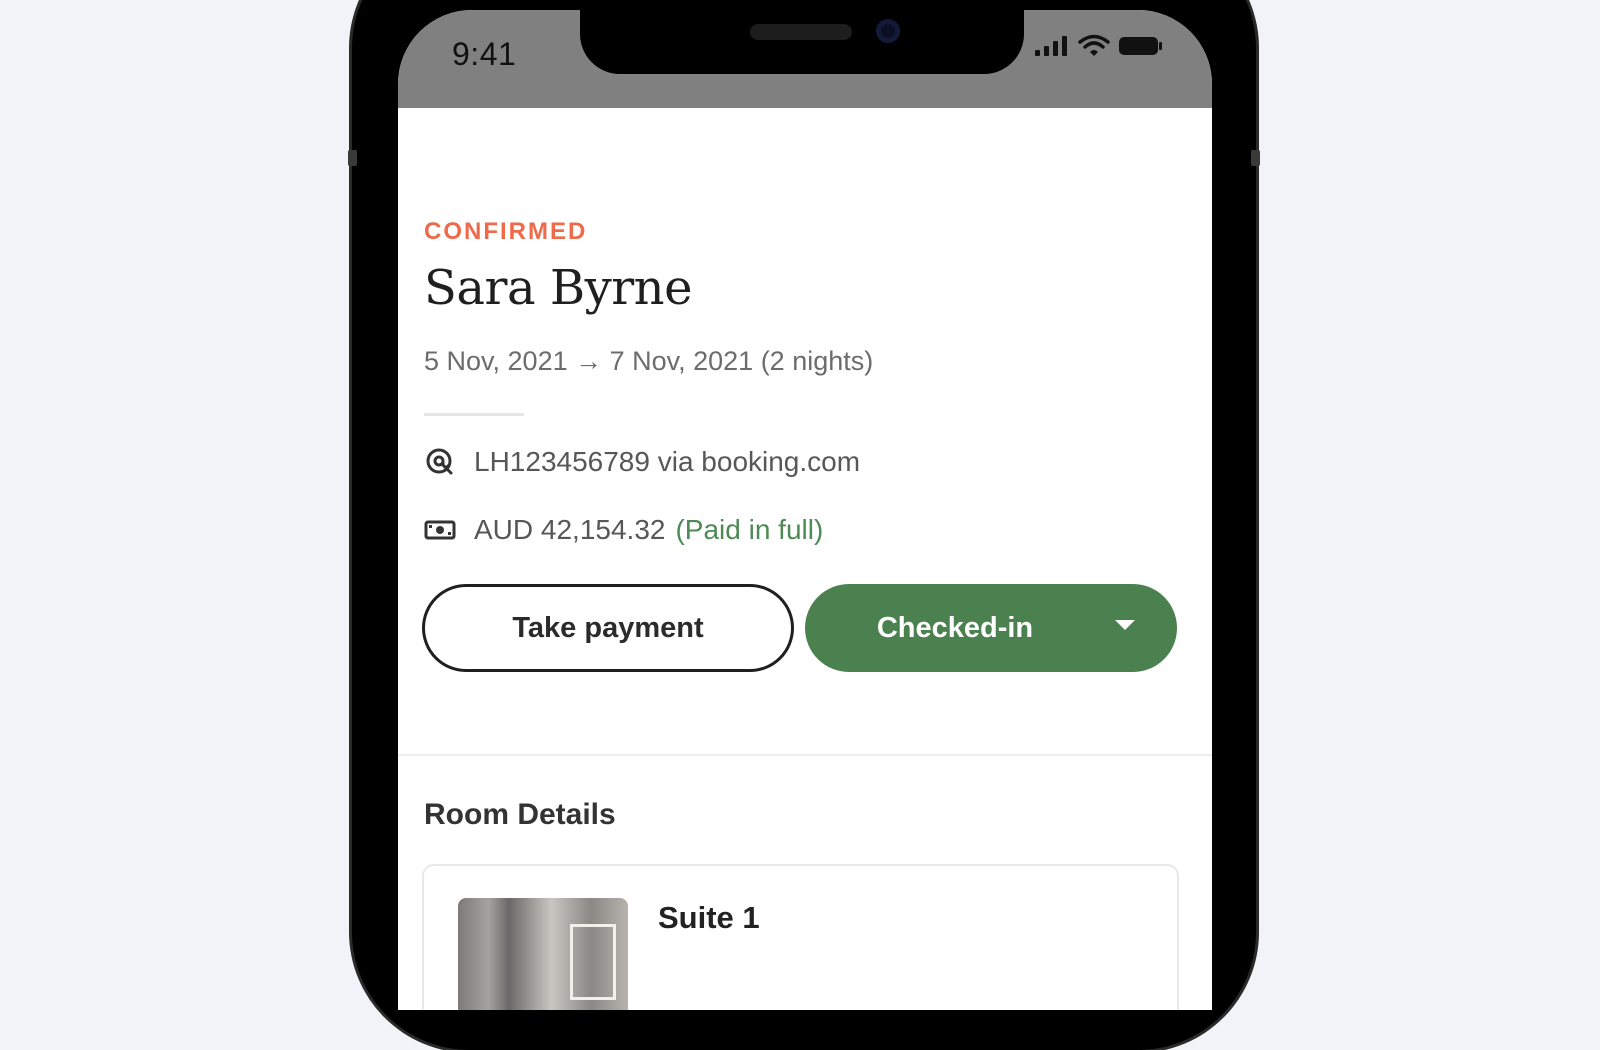 Image resolution: width=1600 pixels, height=1050 pixels. Describe the element at coordinates (1255, 158) in the screenshot. I see `side-button-right` at that location.